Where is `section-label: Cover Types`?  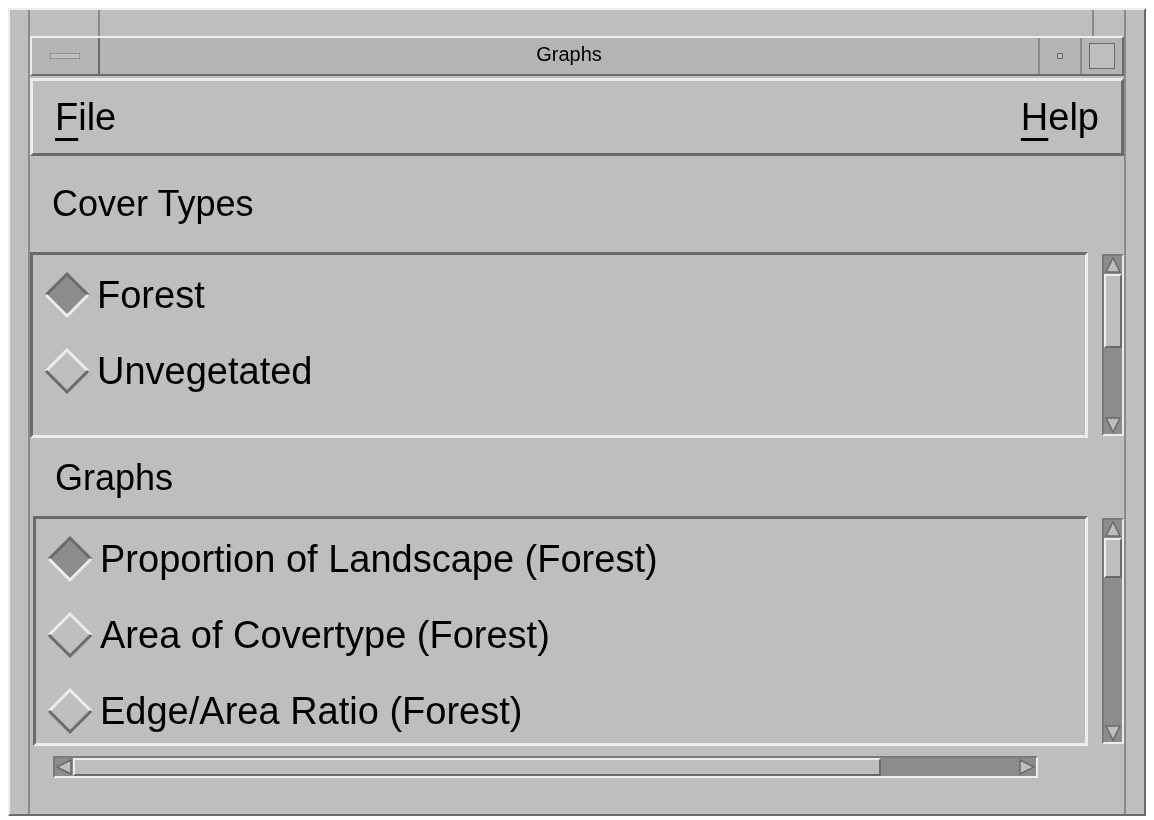
section-label: Cover Types is located at coordinates (153, 204).